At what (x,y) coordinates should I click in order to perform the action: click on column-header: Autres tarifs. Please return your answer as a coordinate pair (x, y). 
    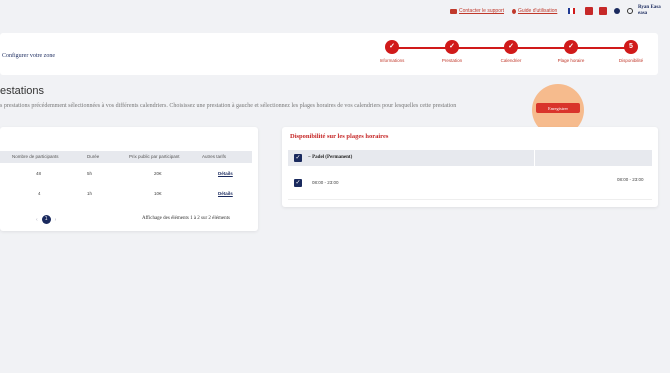
    Looking at the image, I should click on (214, 156).